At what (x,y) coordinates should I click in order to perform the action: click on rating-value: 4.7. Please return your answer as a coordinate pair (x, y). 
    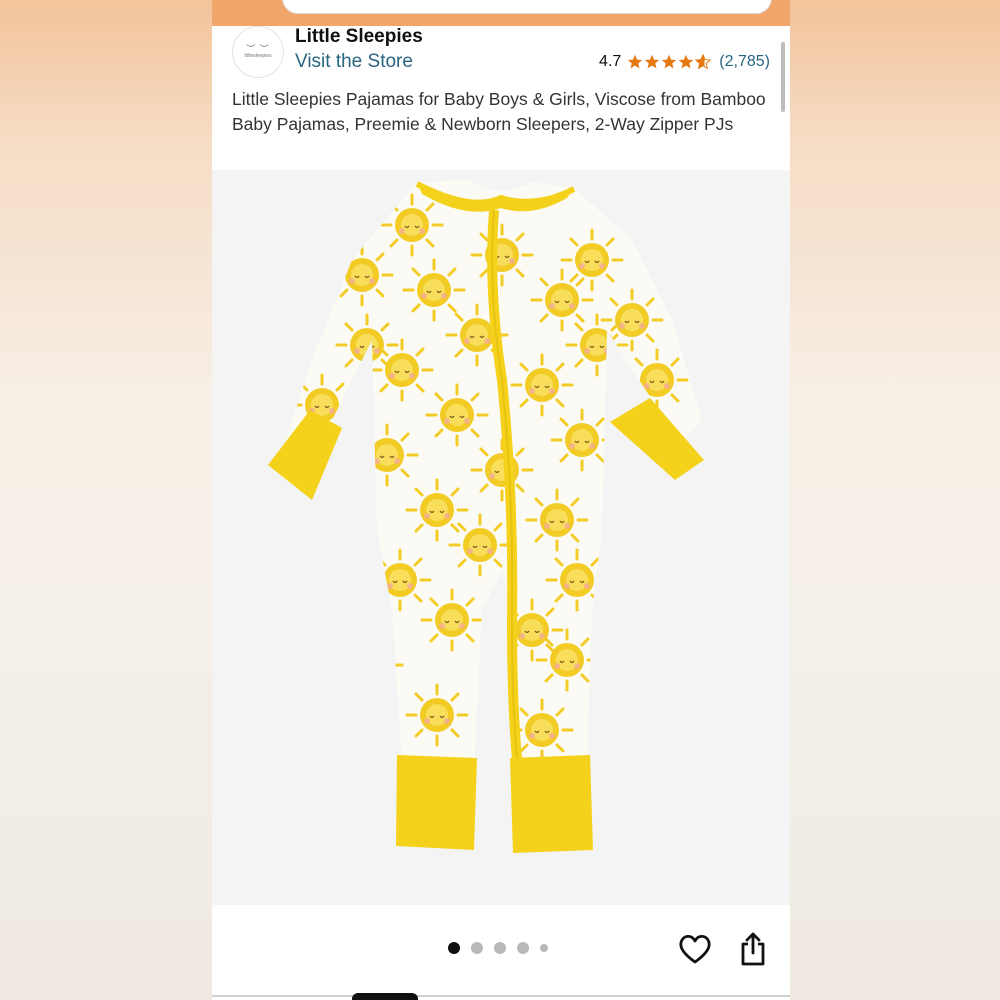
    Looking at the image, I should click on (610, 61).